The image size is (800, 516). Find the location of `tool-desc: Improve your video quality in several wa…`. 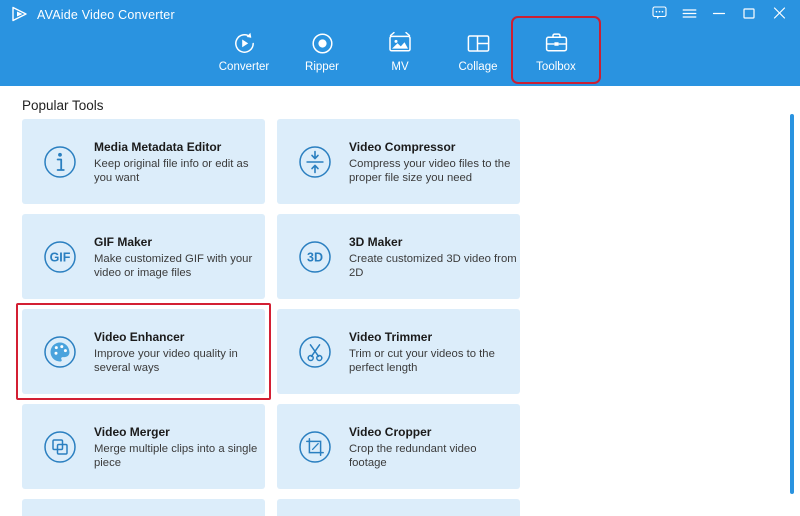

tool-desc: Improve your video quality in several wa… is located at coordinates (166, 360).